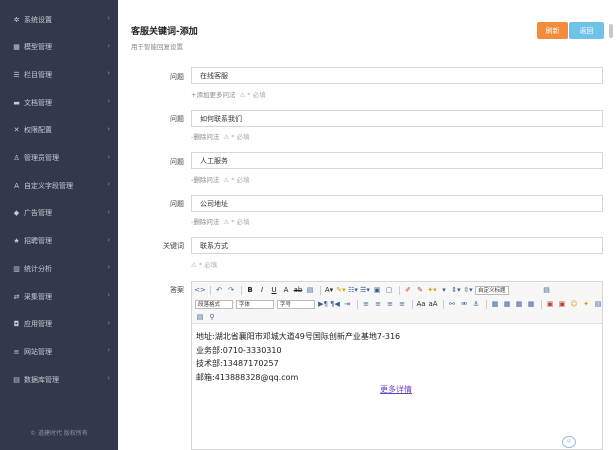 The height and width of the screenshot is (450, 616). What do you see at coordinates (59, 296) in the screenshot?
I see `sidebar-item-10: ⇄ 采集管理 ›` at bounding box center [59, 296].